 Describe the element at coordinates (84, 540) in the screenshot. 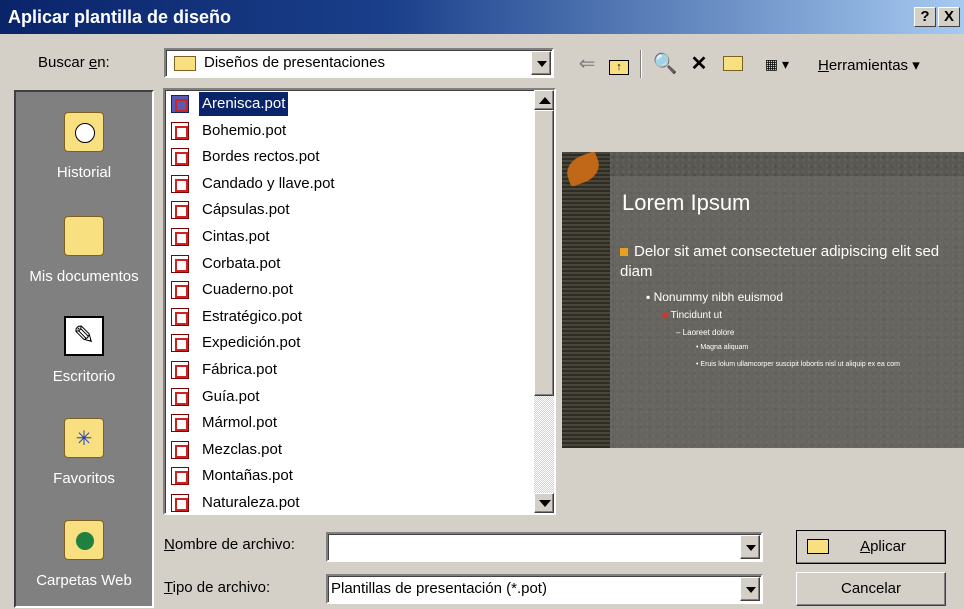

I see `web-folders-icon` at that location.